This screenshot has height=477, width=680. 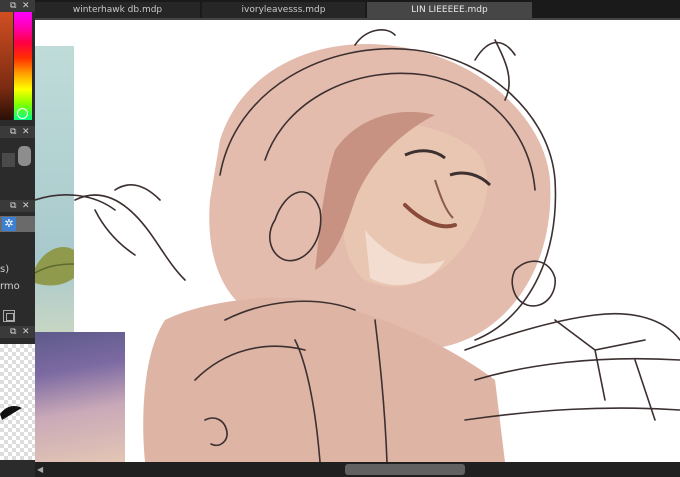 What do you see at coordinates (5, 269) in the screenshot?
I see `layer-label-1: s)` at bounding box center [5, 269].